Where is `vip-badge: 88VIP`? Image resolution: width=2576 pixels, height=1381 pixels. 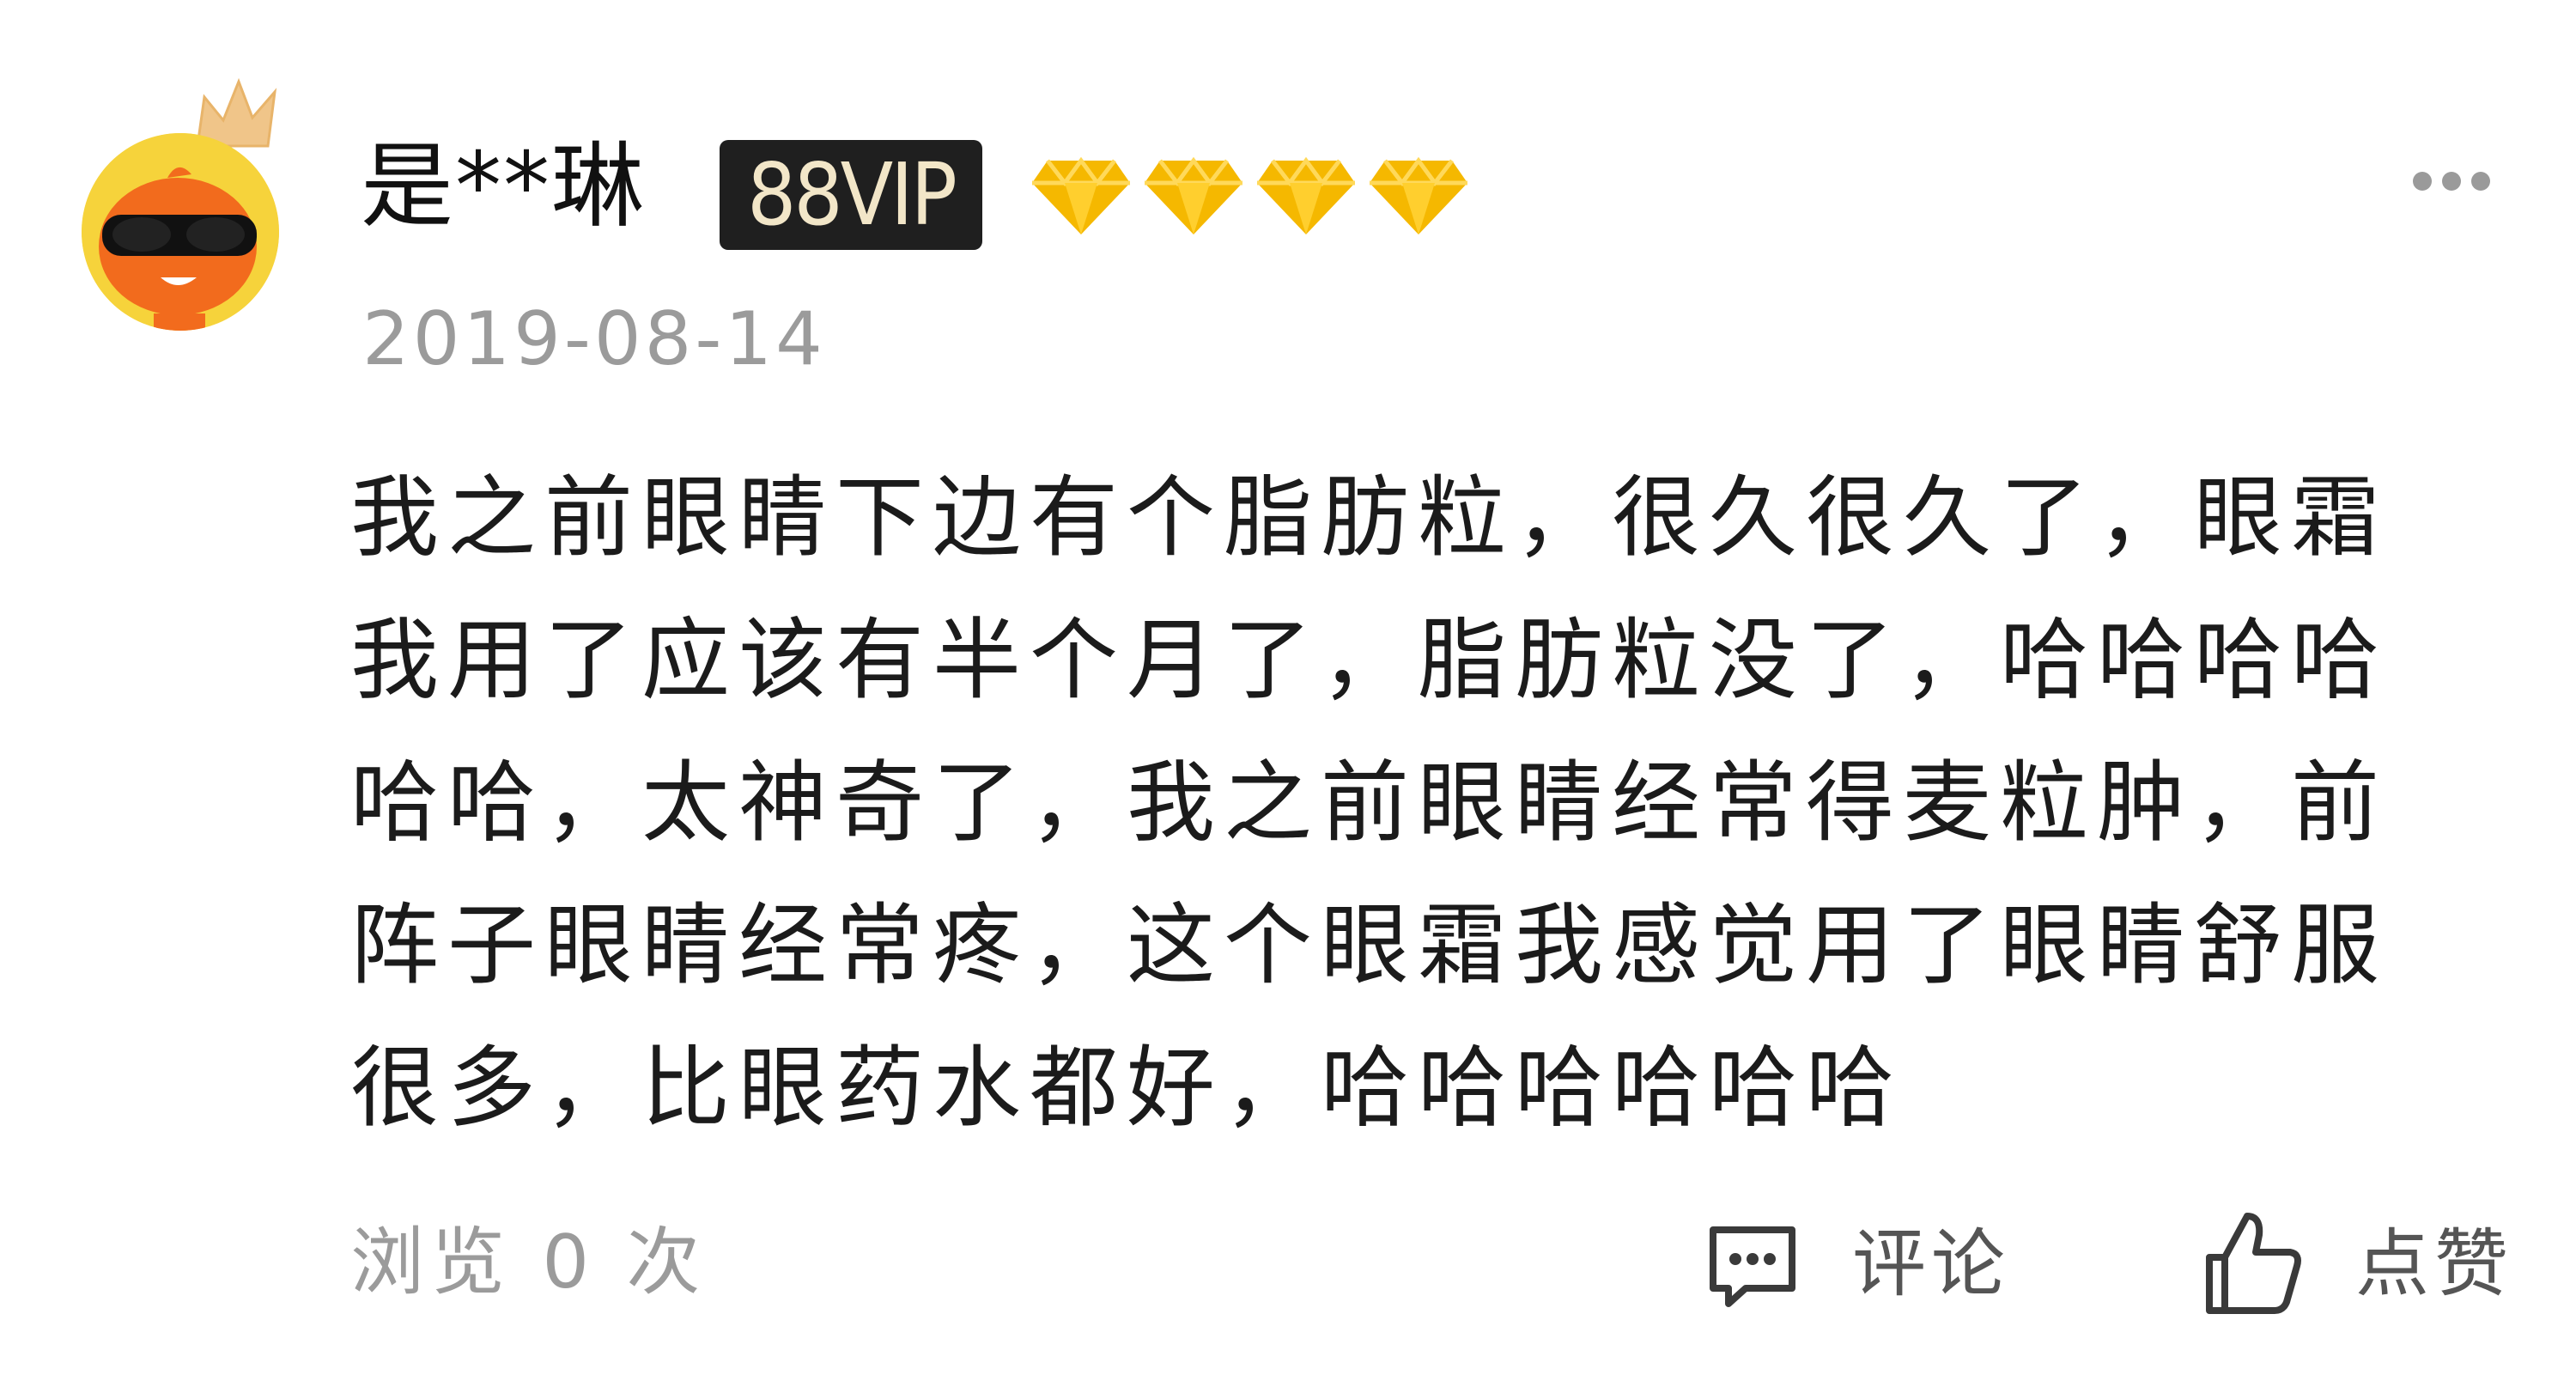
vip-badge: 88VIP is located at coordinates (851, 195).